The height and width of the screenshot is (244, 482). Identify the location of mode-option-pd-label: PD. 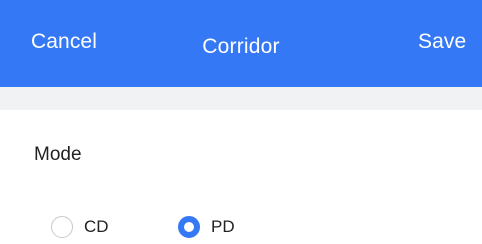
(223, 226).